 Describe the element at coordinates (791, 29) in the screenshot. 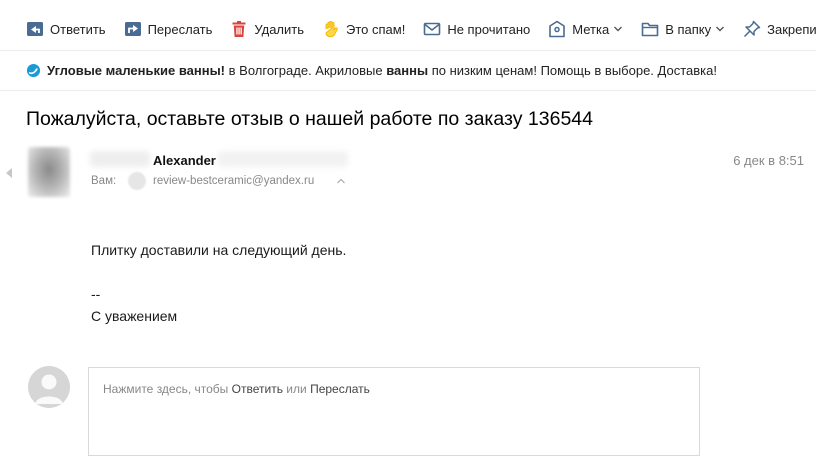

I see `pin-label: Закрепить` at that location.